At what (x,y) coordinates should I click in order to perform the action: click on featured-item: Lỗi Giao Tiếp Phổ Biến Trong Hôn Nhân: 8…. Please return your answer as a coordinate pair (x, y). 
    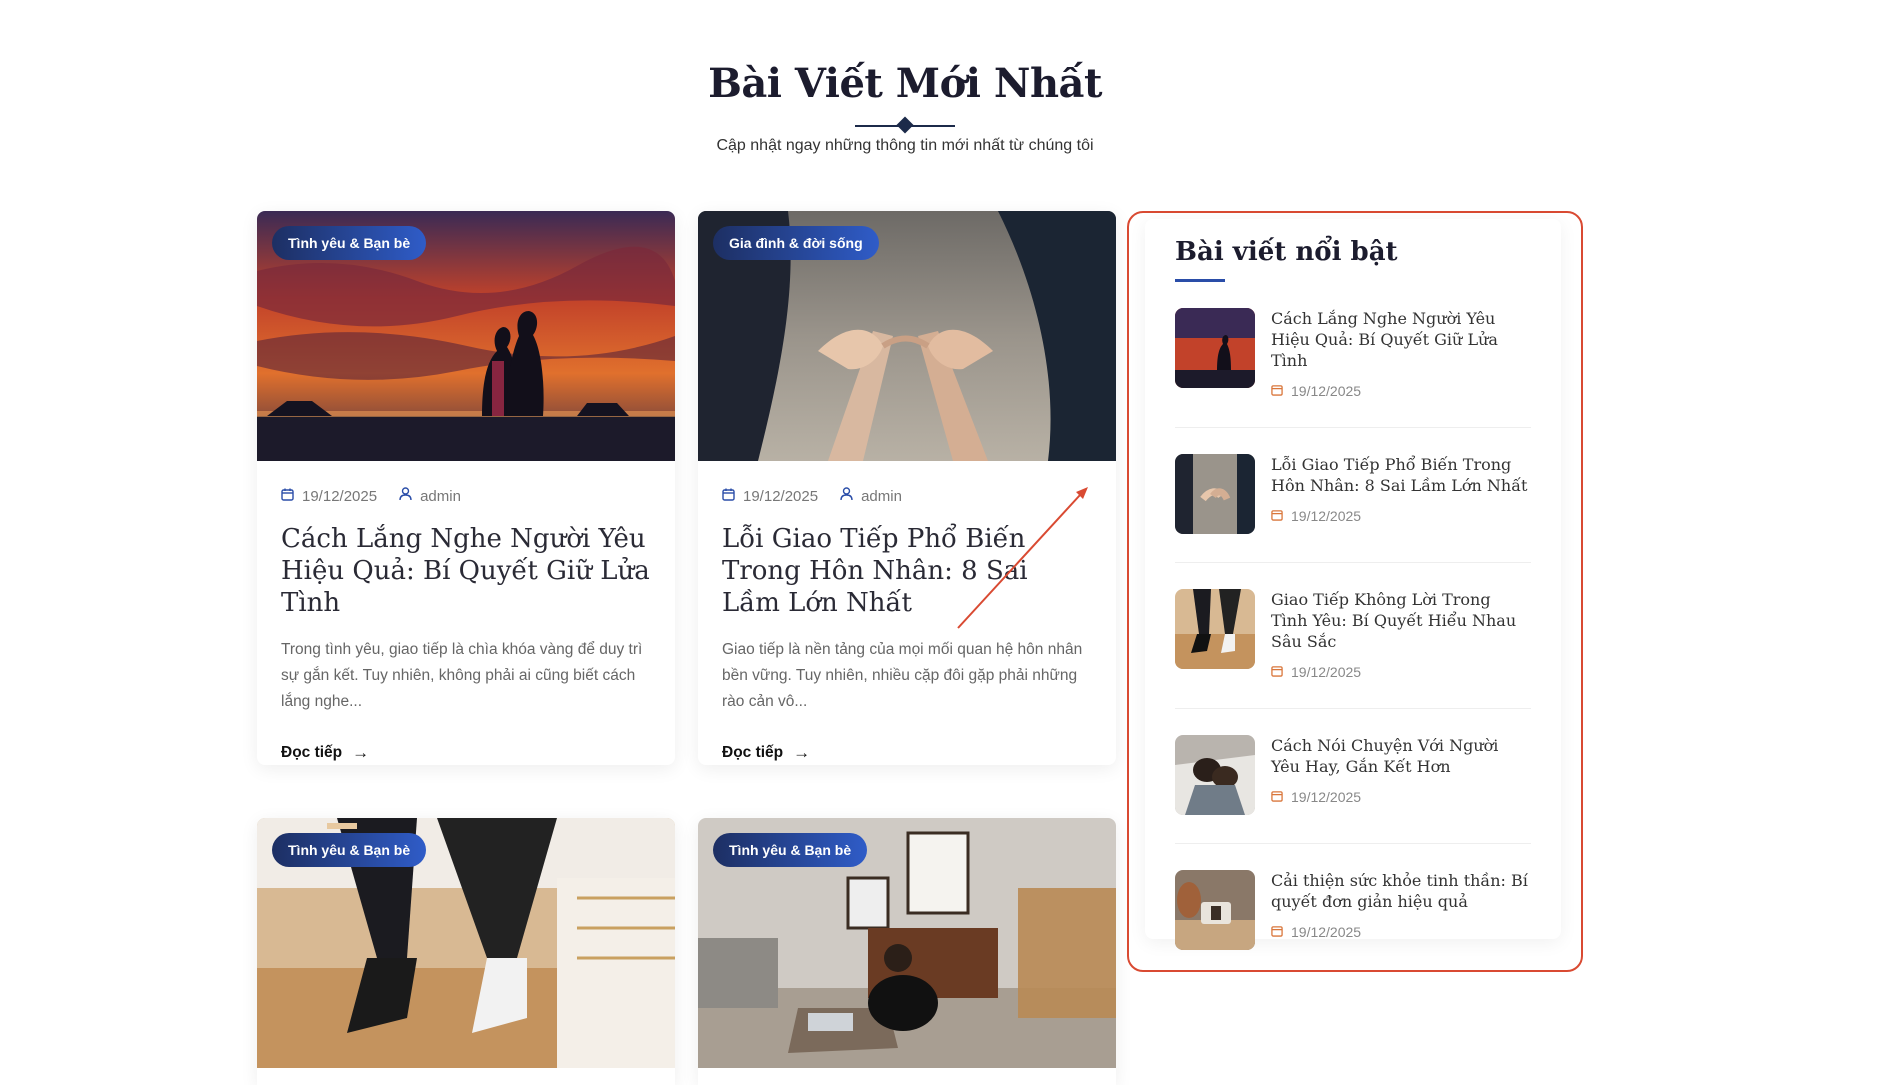
    Looking at the image, I should click on (1353, 495).